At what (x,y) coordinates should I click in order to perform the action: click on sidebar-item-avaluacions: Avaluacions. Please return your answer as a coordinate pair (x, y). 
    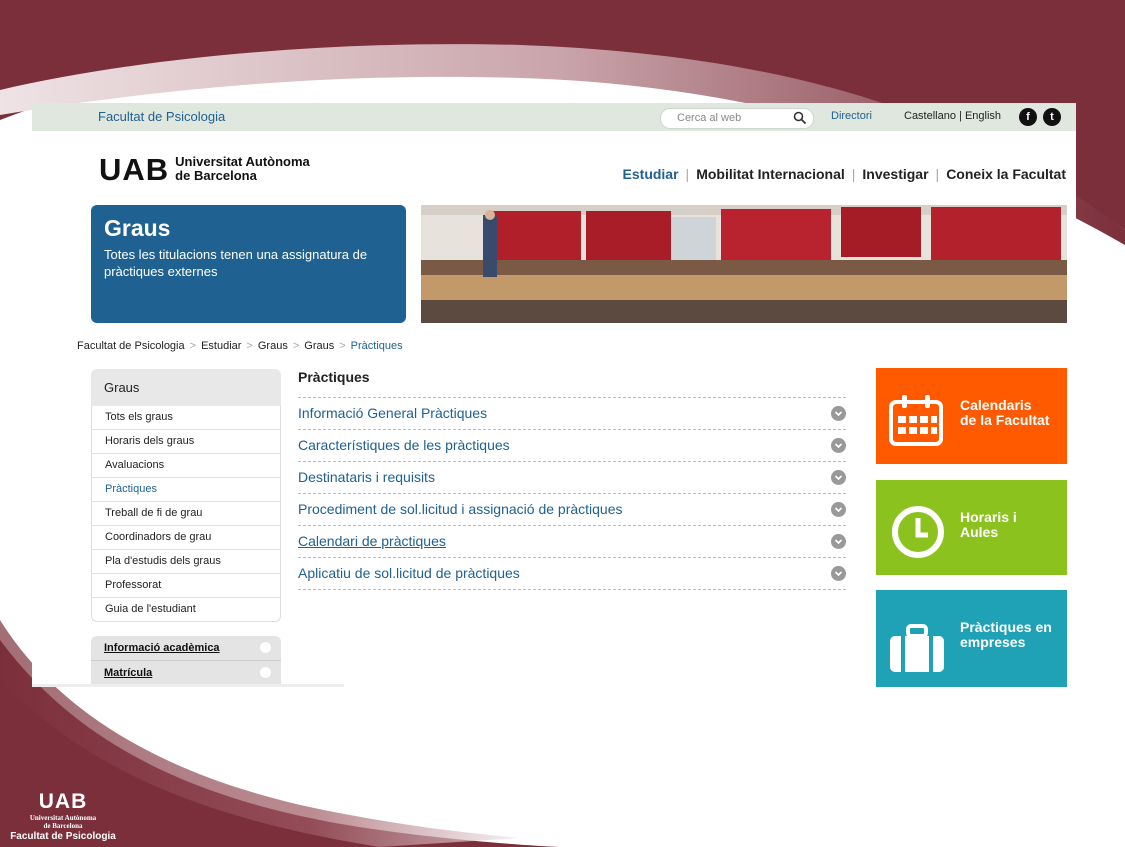
    Looking at the image, I should click on (186, 466).